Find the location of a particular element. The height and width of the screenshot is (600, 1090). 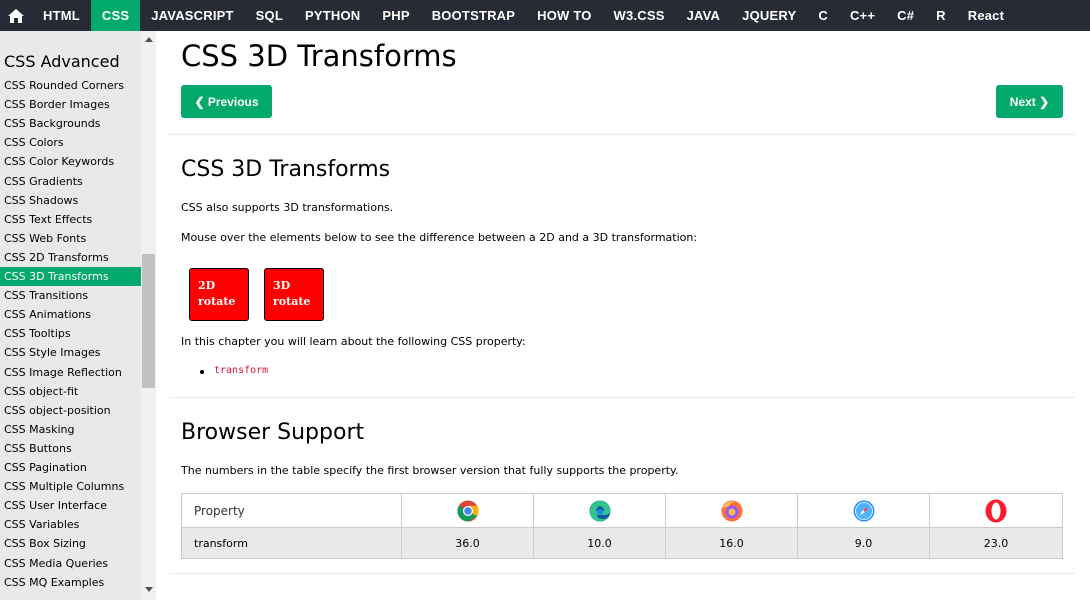

table-header-row: Property is located at coordinates (622, 511).